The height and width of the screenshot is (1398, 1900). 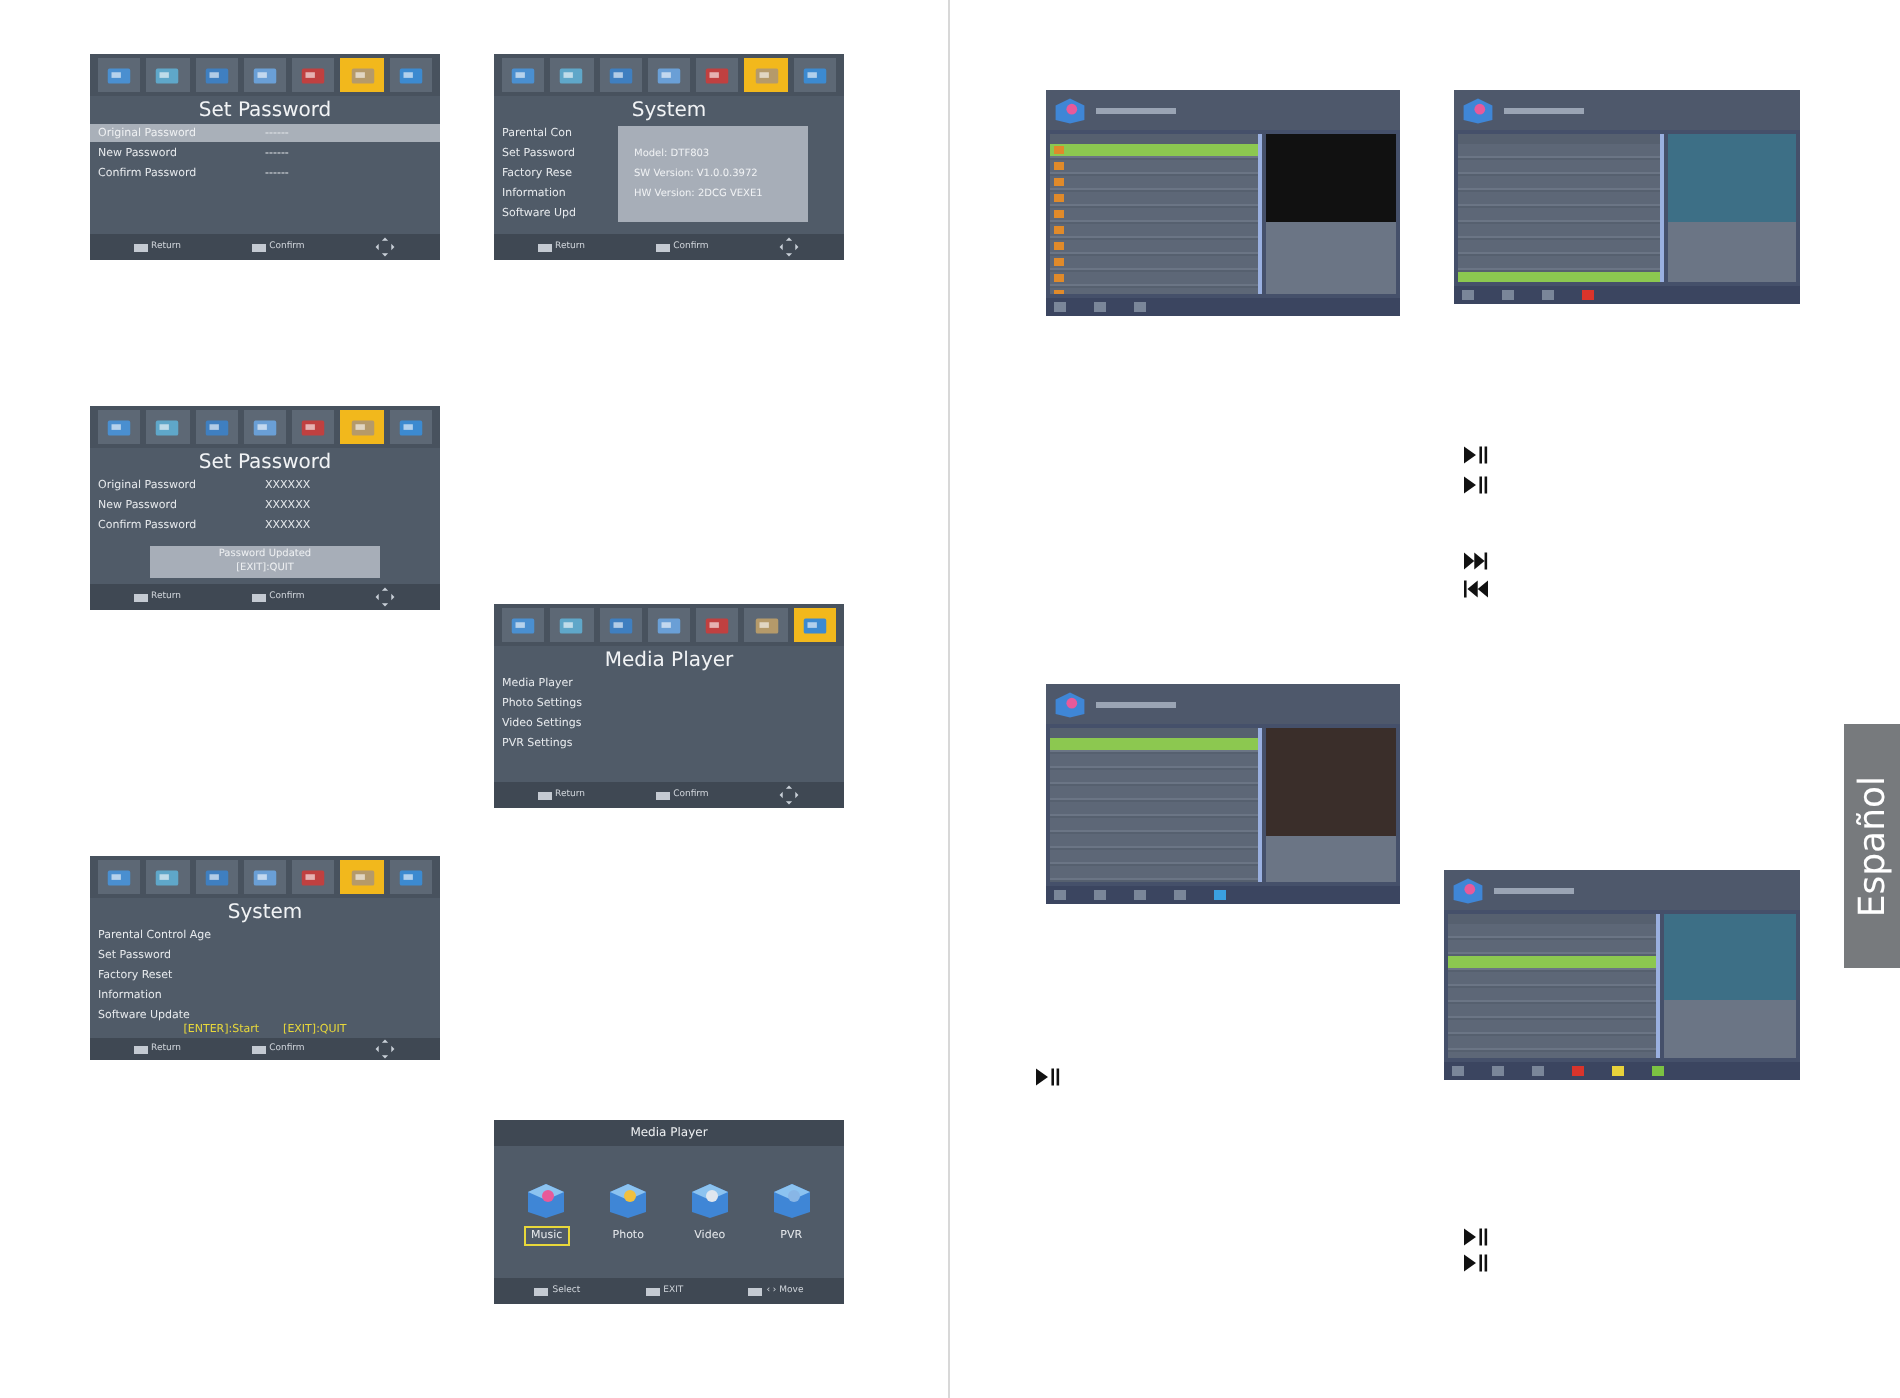 I want to click on photo-placeholder, so click(x=1330, y=782).